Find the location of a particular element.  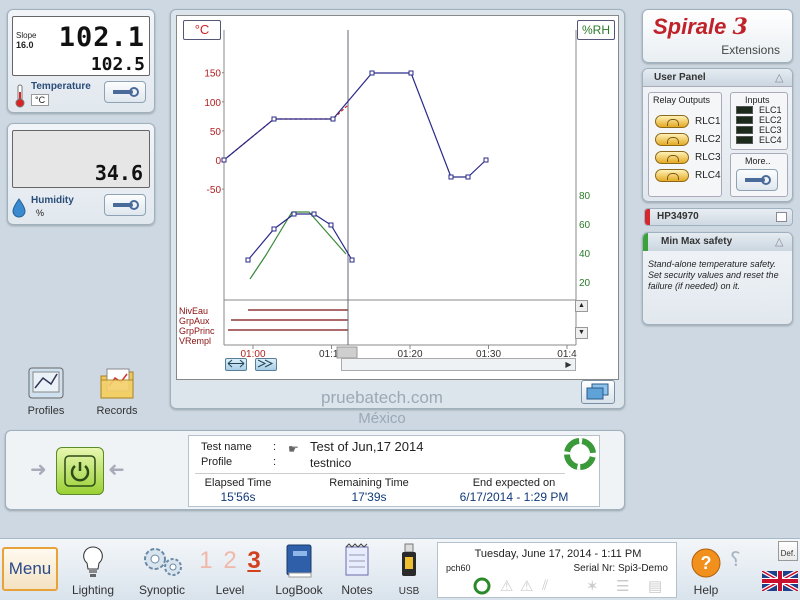

scroll-right-arrow: ▶ is located at coordinates (568, 364).